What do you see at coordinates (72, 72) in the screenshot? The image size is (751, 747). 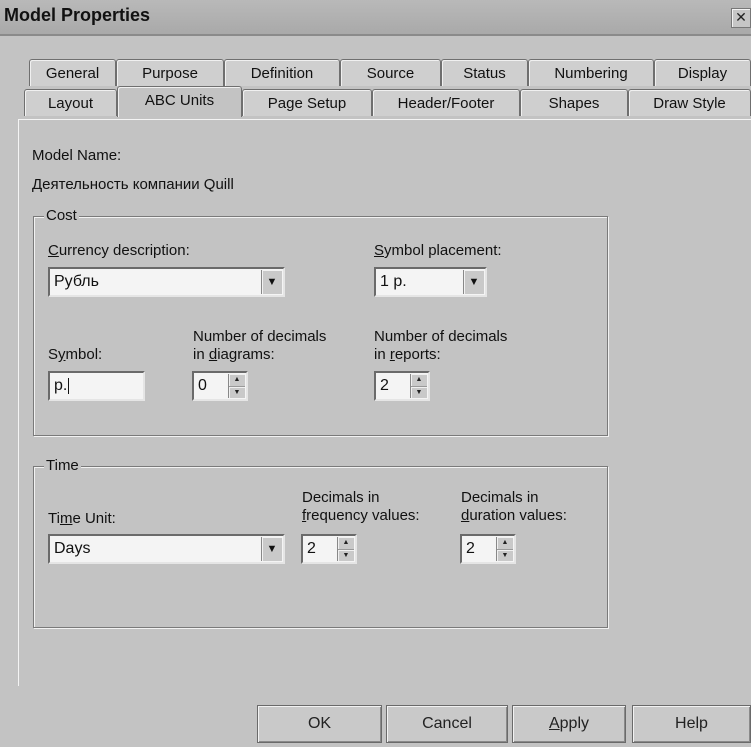 I see `tab-general: General` at bounding box center [72, 72].